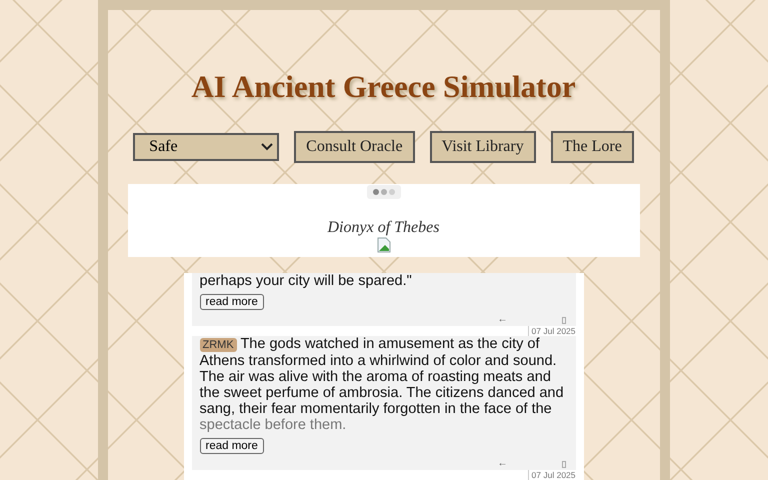 The width and height of the screenshot is (768, 480). I want to click on nav-button: Consult Oracle, so click(354, 147).